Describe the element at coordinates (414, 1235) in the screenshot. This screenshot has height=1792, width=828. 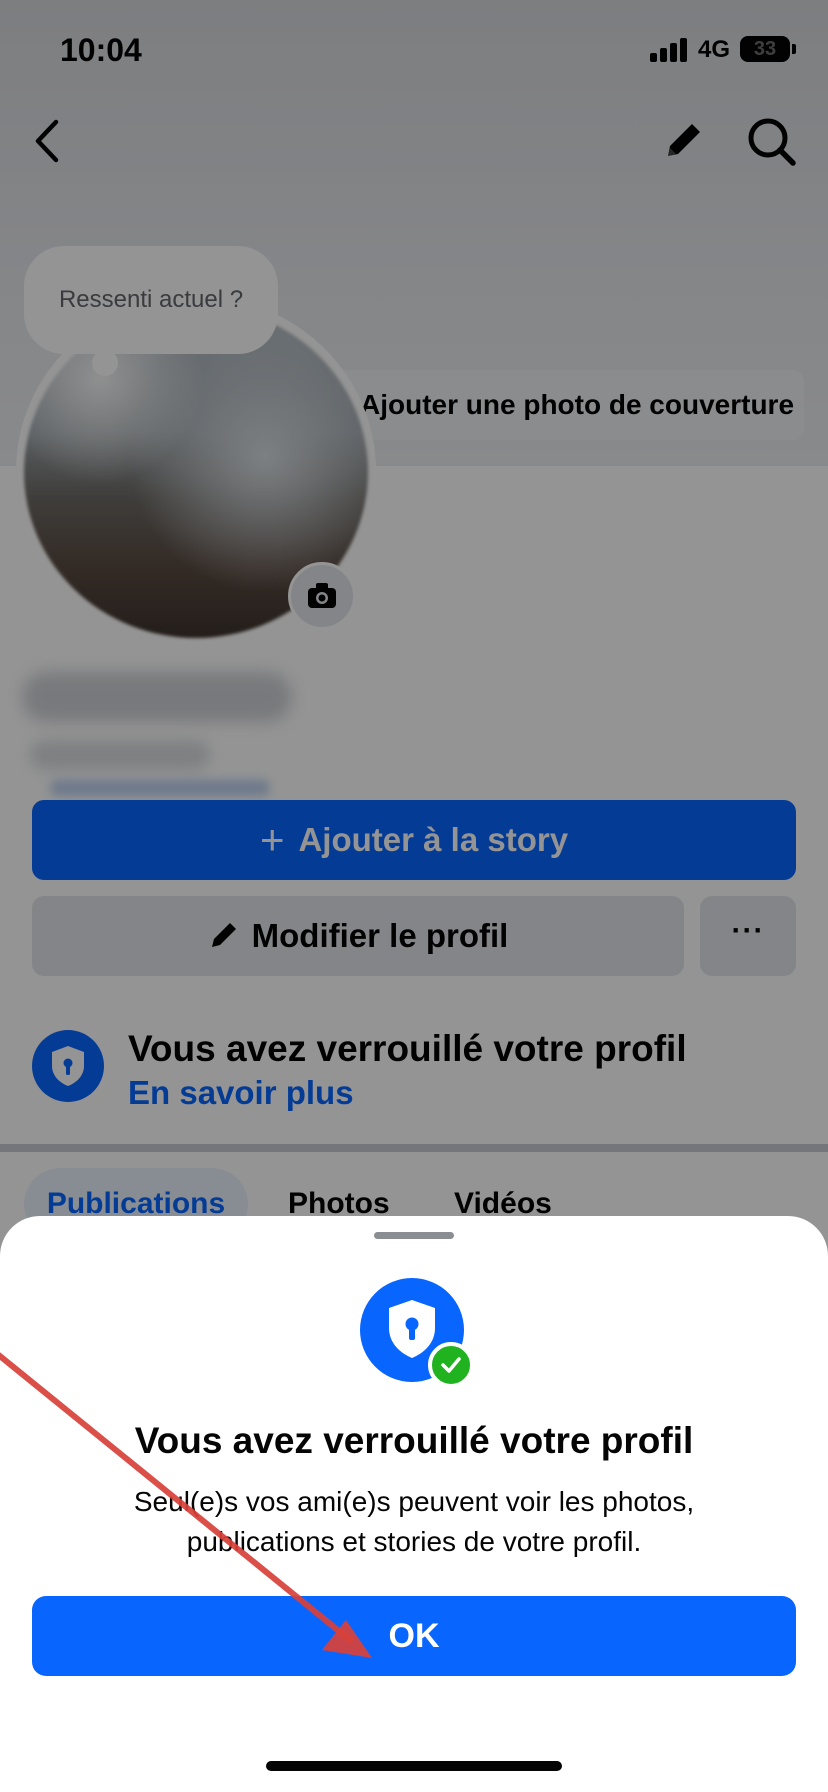
I see `sheet-grabber` at that location.